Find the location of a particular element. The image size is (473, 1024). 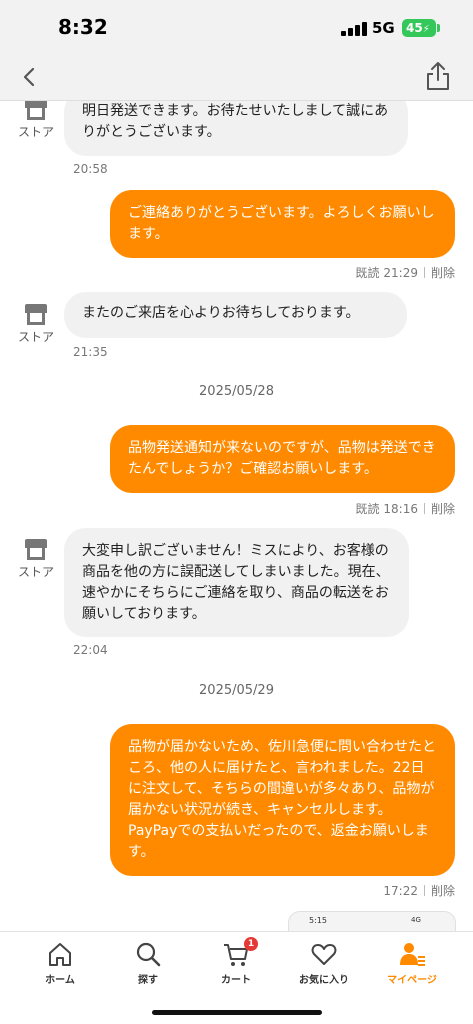

battery-icon: 45⚡ is located at coordinates (419, 28).